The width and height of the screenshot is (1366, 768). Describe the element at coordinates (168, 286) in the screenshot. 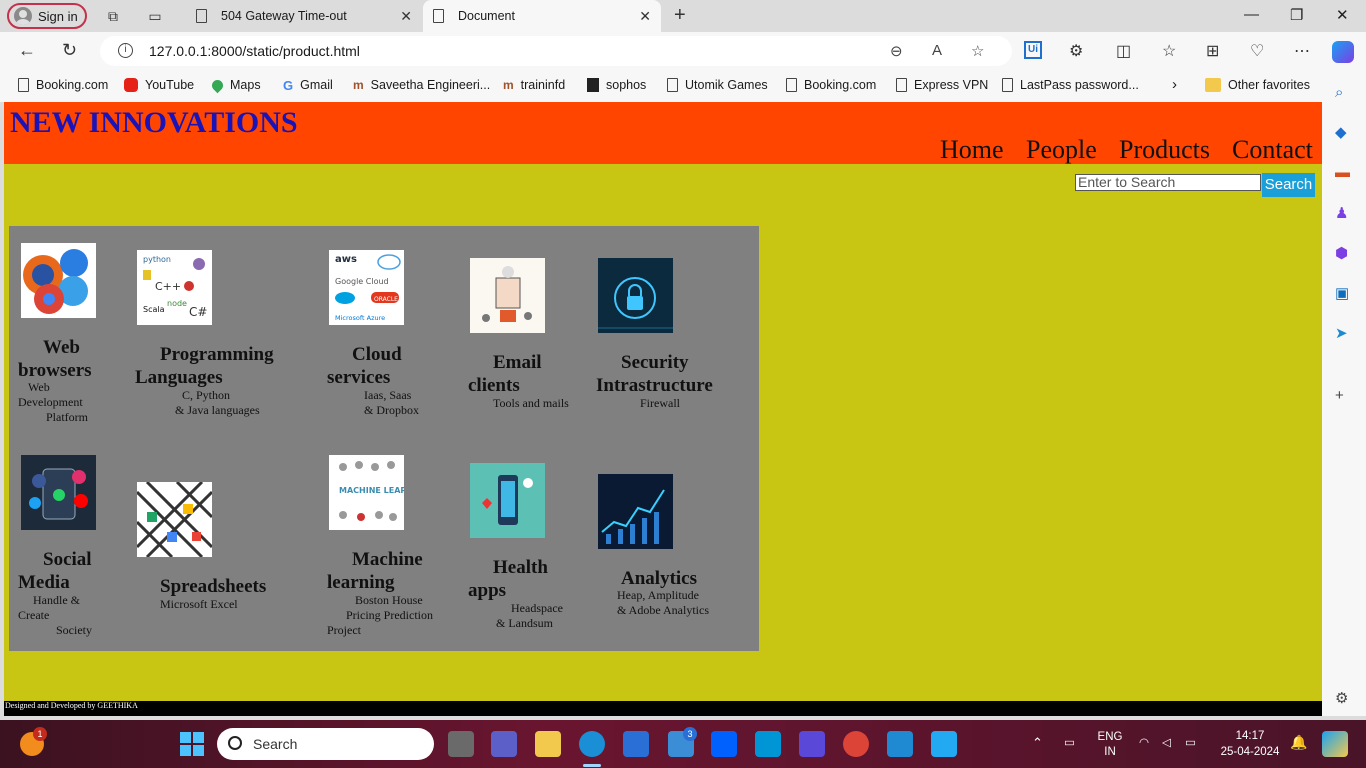

I see `svg-text: C++` at that location.